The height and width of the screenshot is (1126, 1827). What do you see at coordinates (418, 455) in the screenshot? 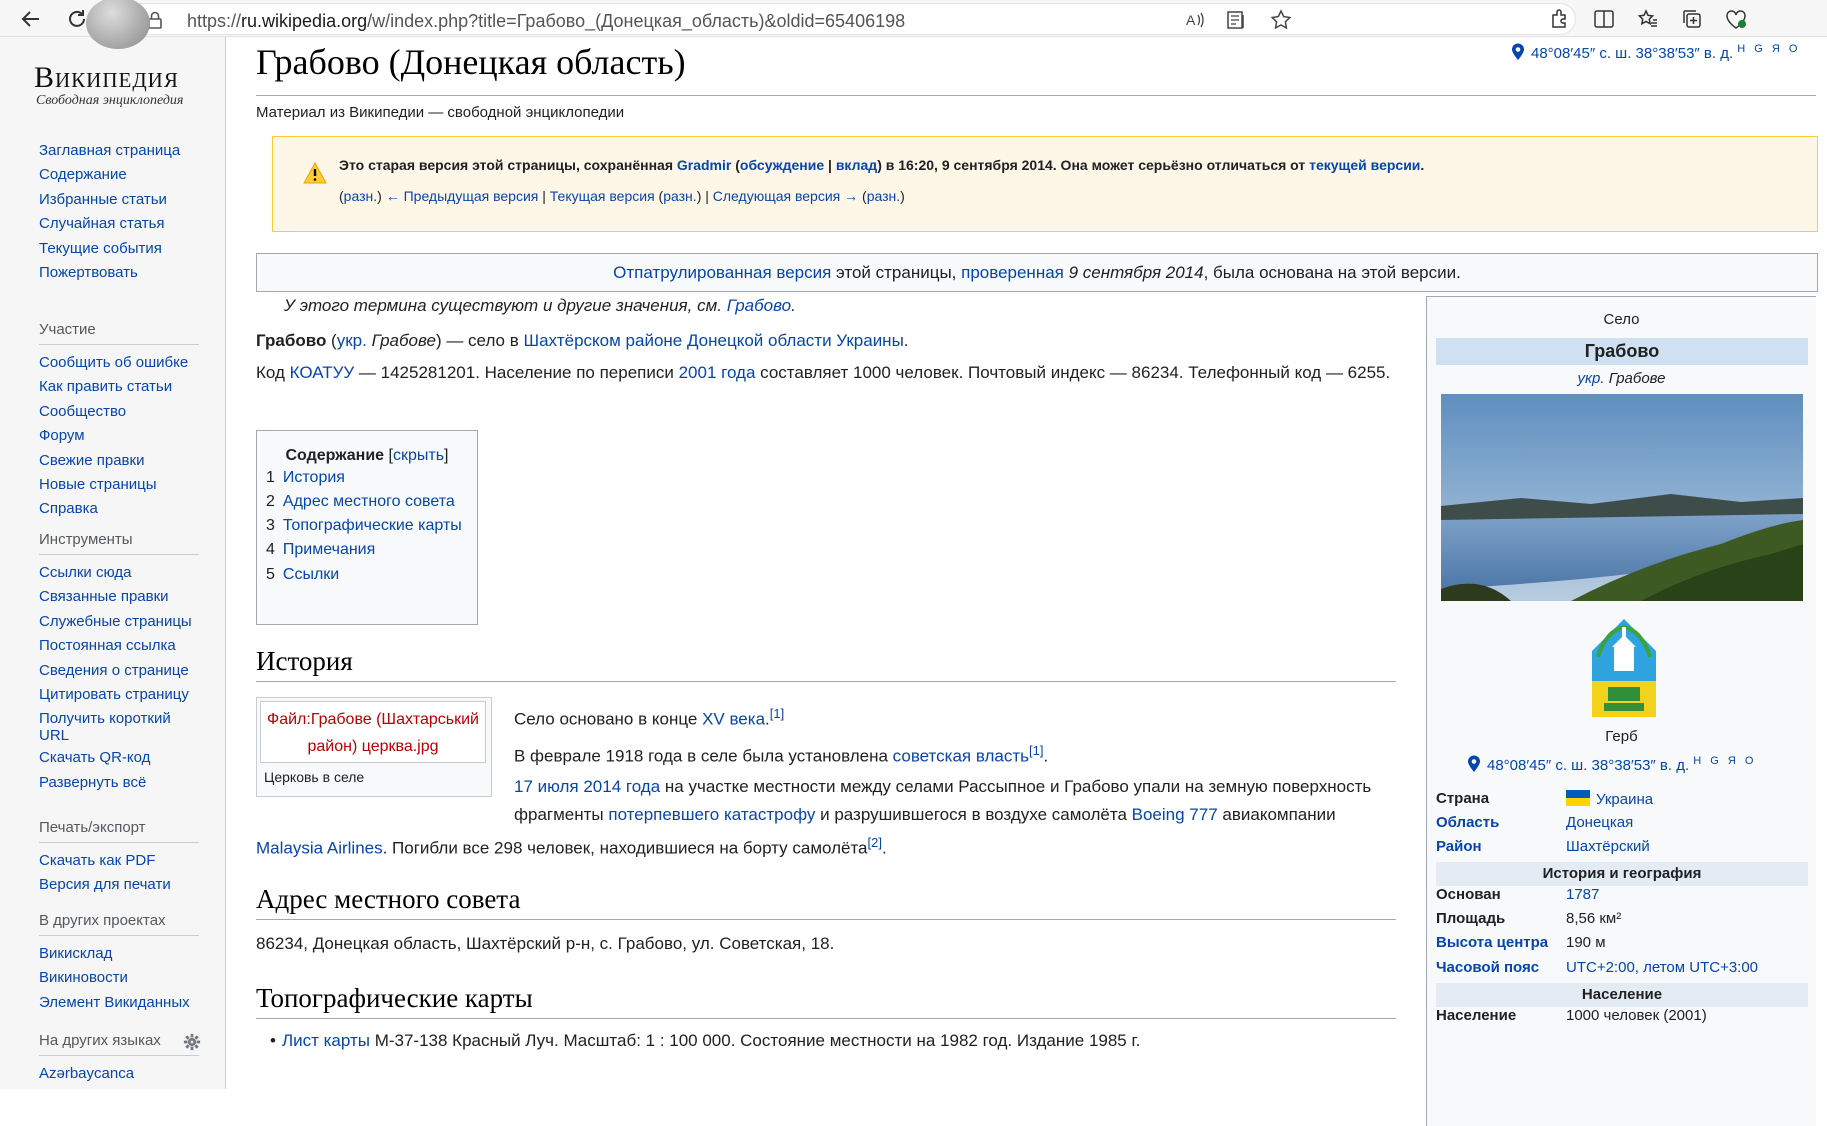
I see `toc-hide-toggle: скрыть` at bounding box center [418, 455].